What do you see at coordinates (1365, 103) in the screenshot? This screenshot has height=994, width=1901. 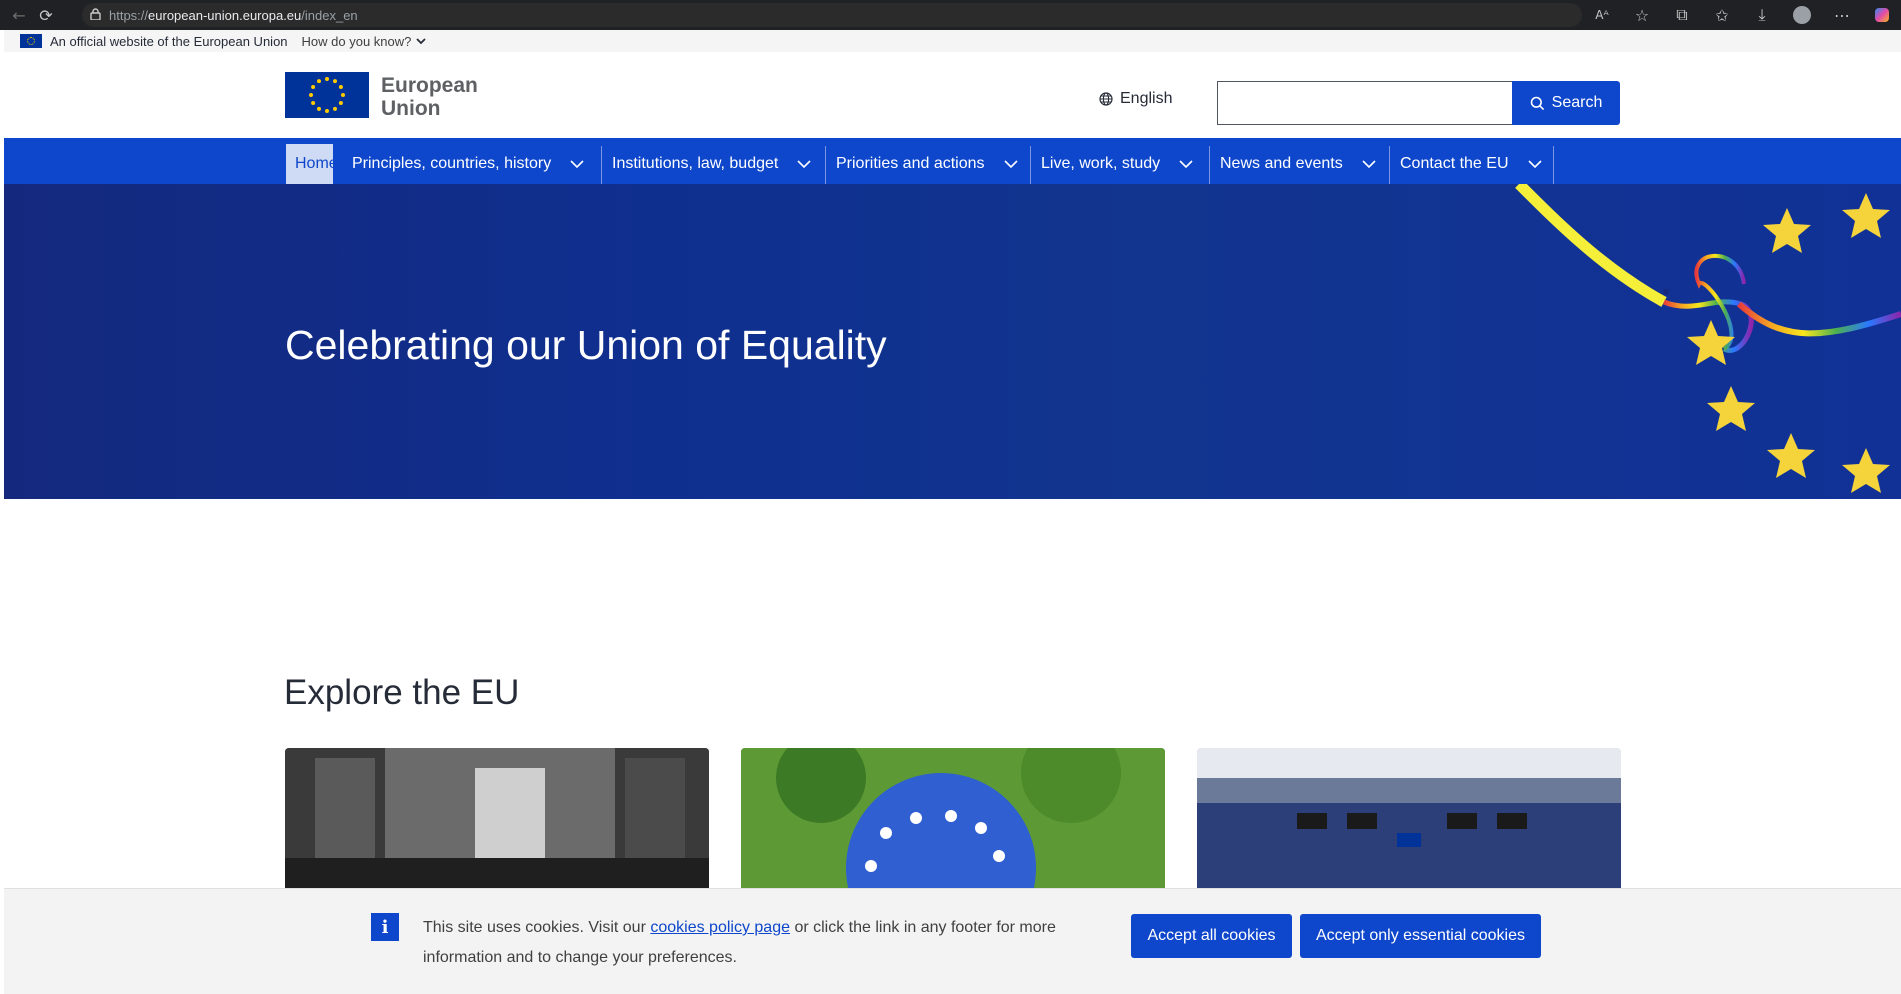 I see `search-input` at bounding box center [1365, 103].